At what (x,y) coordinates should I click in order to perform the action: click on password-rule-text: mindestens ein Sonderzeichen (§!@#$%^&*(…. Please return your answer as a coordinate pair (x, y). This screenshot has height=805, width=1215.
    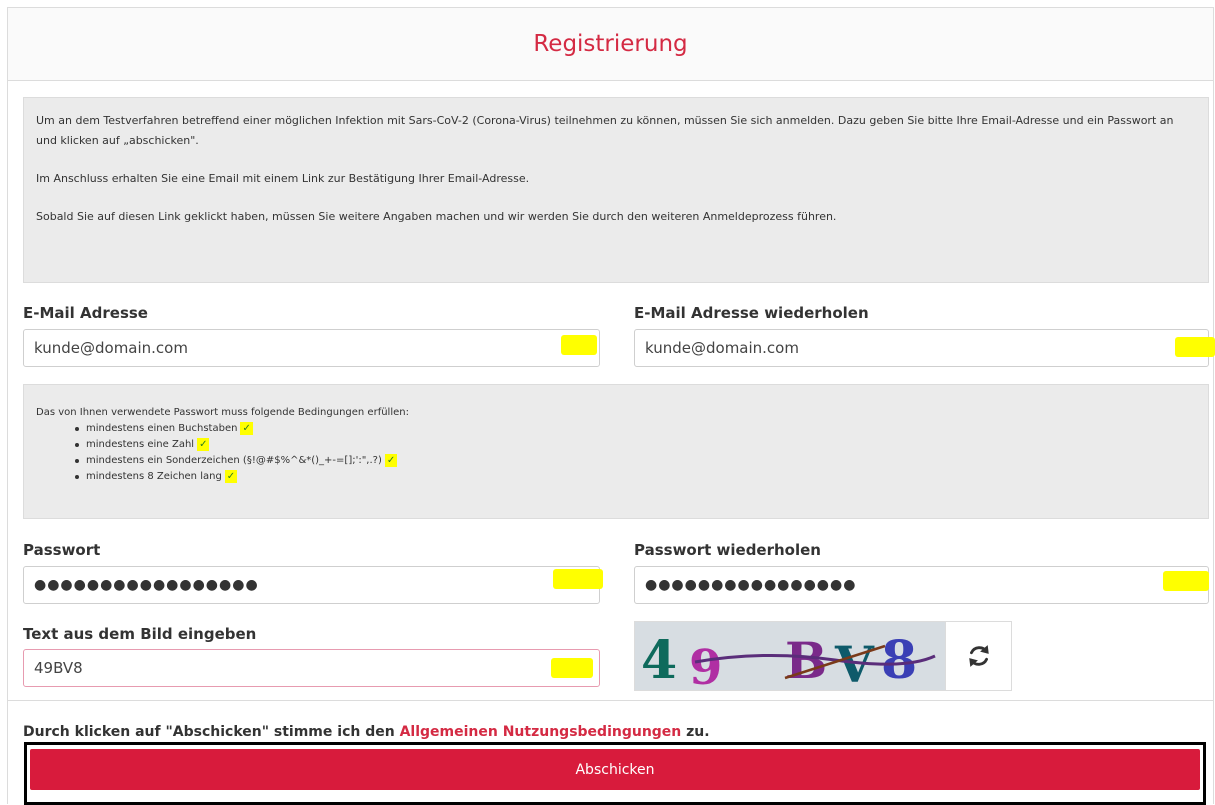
    Looking at the image, I should click on (234, 460).